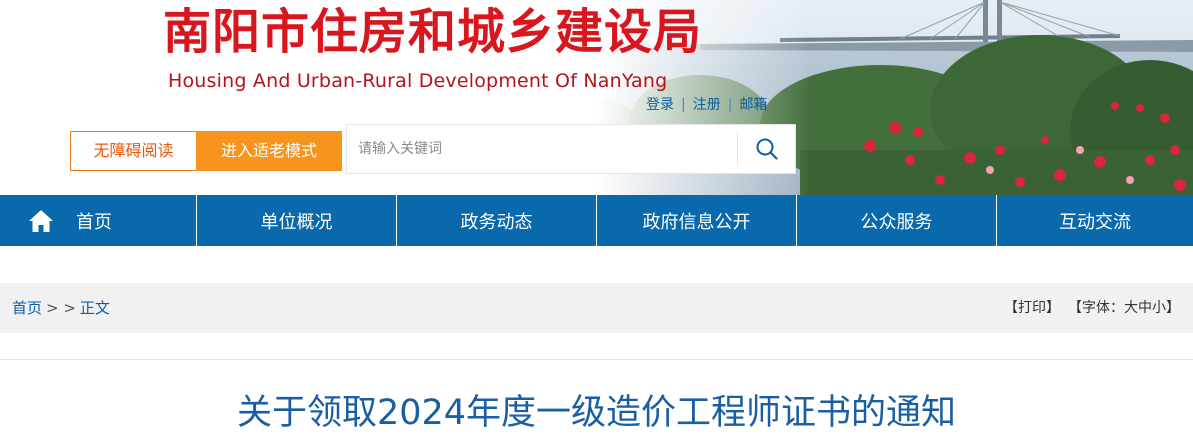 This screenshot has width=1193, height=444. What do you see at coordinates (596, 413) in the screenshot?
I see `article-title: 关于领取2024年度一级造价工程师证书的通知` at bounding box center [596, 413].